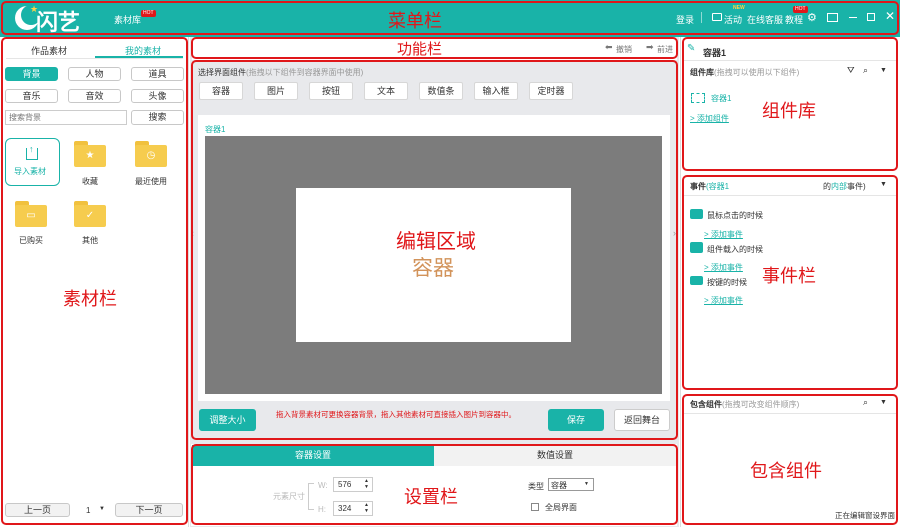 This screenshot has height=527, width=900. Describe the element at coordinates (434, 484) in the screenshot. I see `settings-bar-outline` at that location.